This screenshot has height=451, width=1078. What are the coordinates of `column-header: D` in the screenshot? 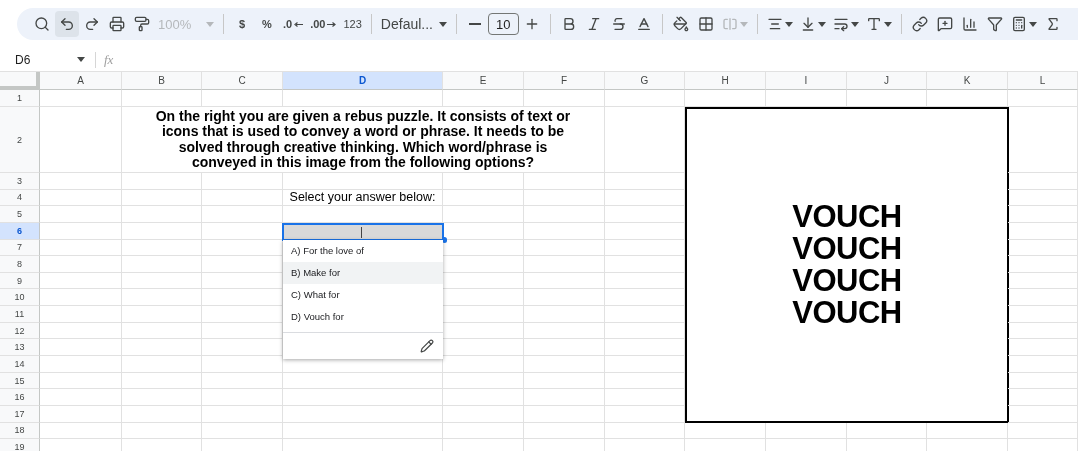 It's located at (363, 81).